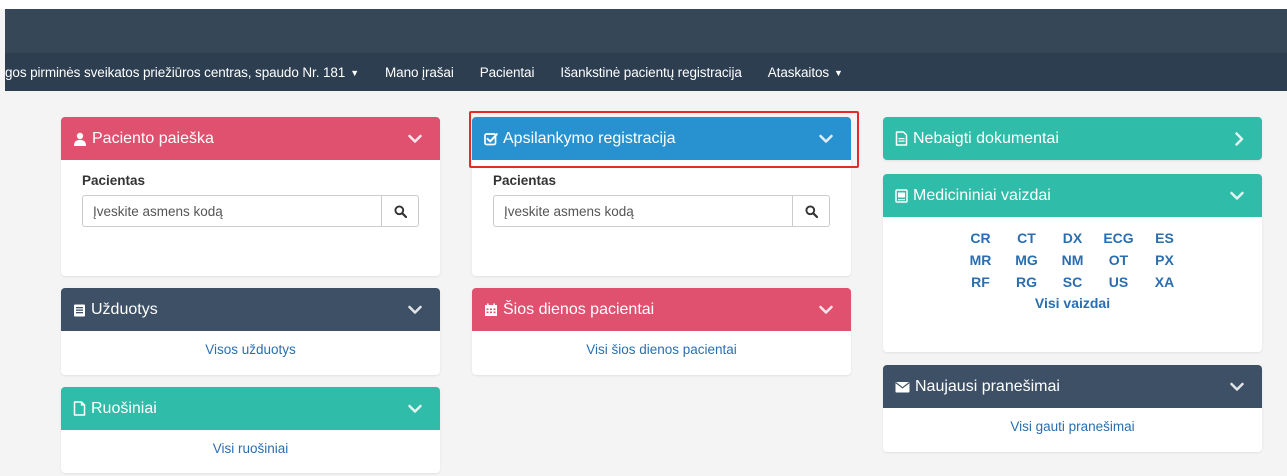 This screenshot has width=1287, height=476. What do you see at coordinates (1239, 138) in the screenshot?
I see `chevron-right-icon` at bounding box center [1239, 138].